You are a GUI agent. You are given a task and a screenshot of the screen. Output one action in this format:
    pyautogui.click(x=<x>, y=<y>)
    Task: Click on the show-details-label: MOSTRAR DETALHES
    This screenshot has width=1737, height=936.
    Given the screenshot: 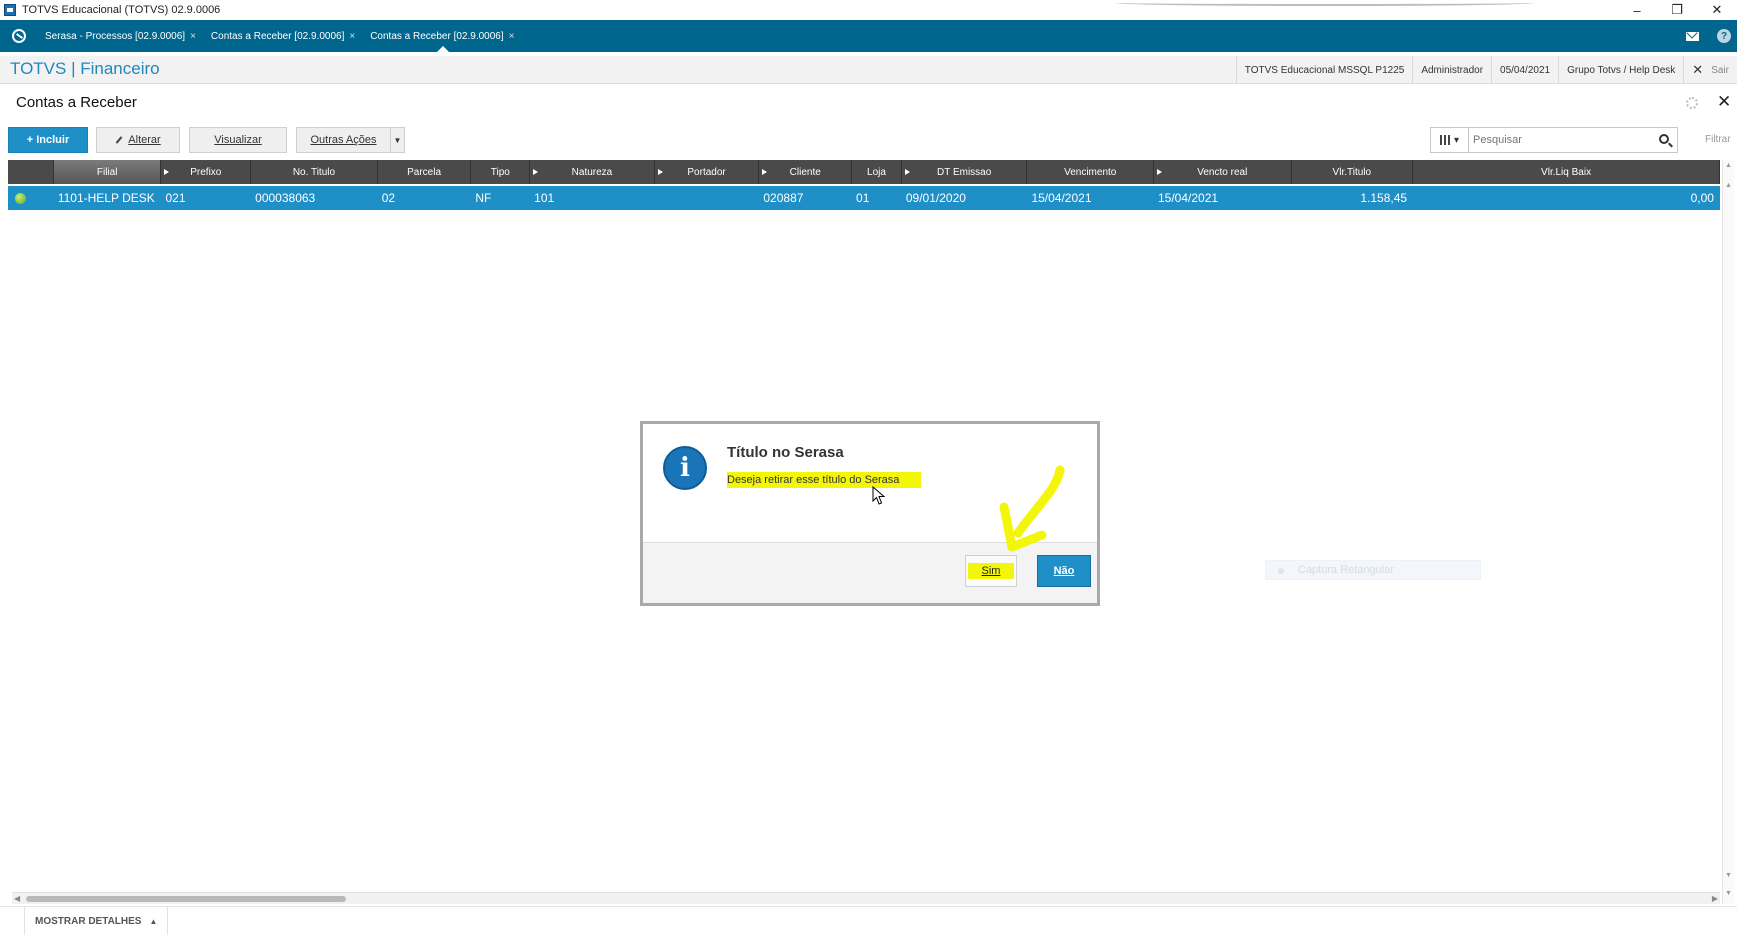 What is the action you would take?
    pyautogui.click(x=88, y=921)
    